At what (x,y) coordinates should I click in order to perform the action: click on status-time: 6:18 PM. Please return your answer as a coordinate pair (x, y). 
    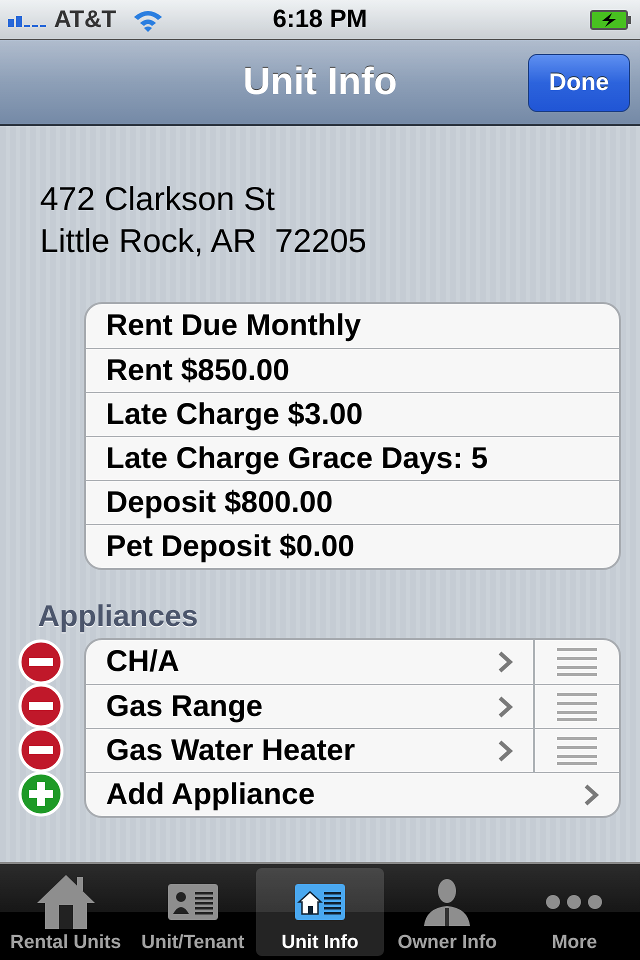
    Looking at the image, I should click on (320, 19).